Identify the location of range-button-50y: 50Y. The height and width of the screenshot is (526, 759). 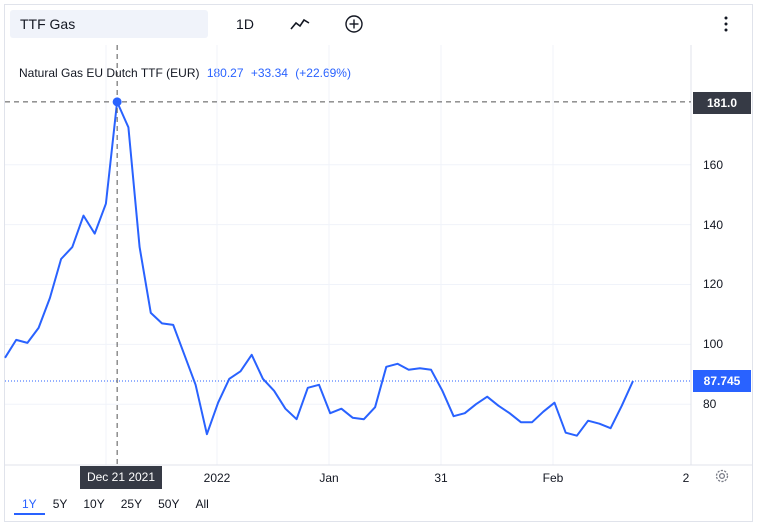
(168, 505).